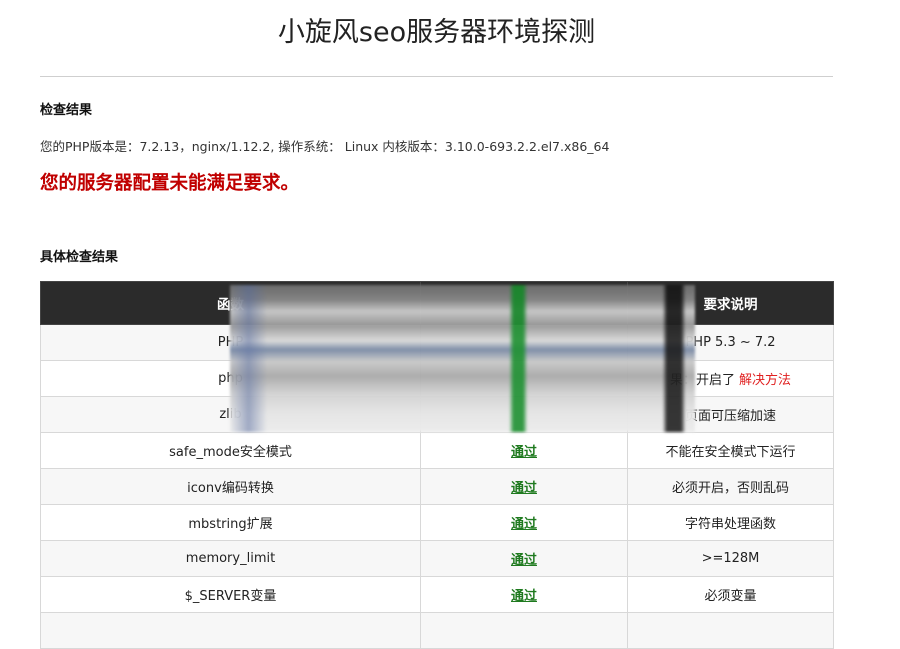  I want to click on row-function-name, so click(230, 630).